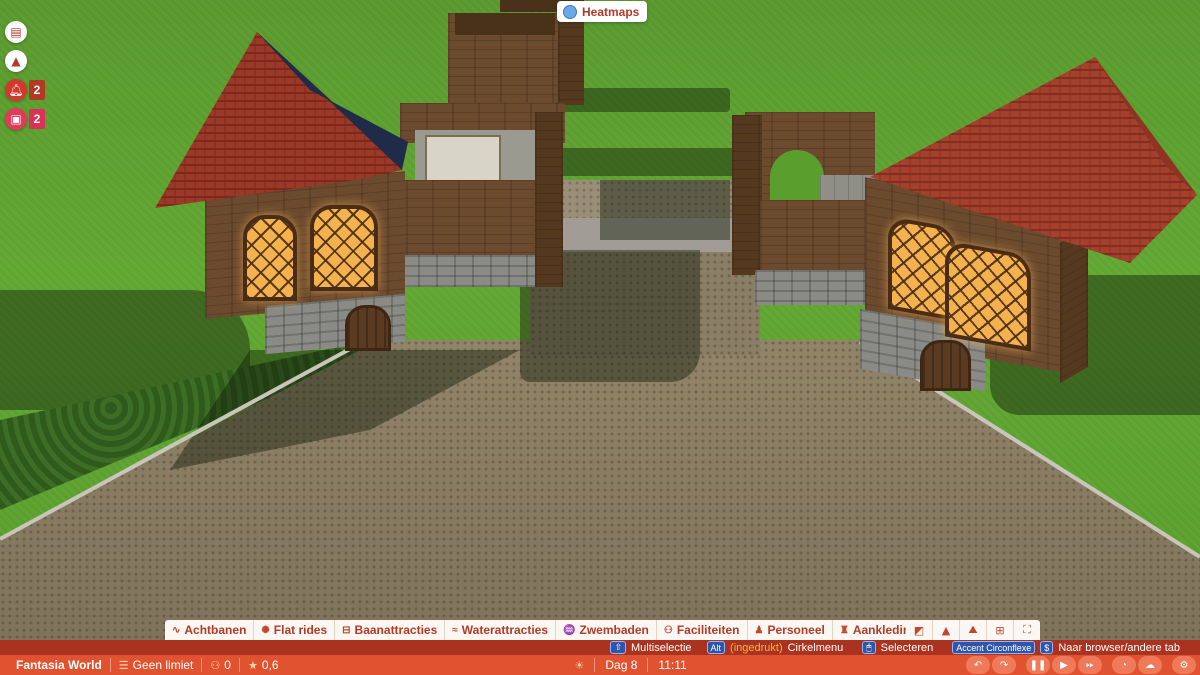 The image size is (1200, 675). I want to click on tab-waterattracties: ≈ Waterattracties, so click(501, 630).